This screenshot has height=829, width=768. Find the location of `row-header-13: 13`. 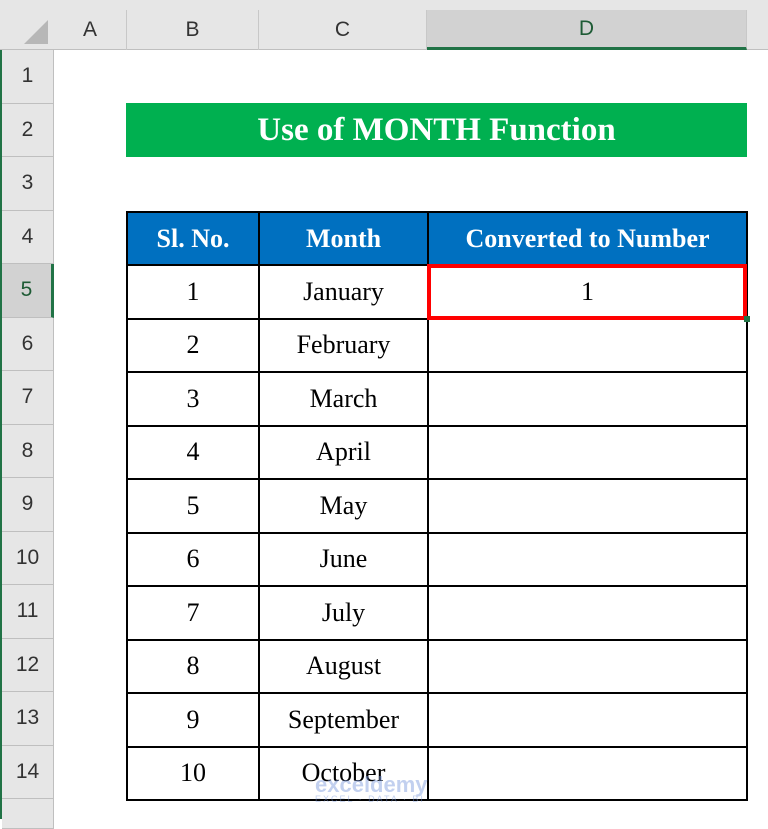

row-header-13: 13 is located at coordinates (28, 719).